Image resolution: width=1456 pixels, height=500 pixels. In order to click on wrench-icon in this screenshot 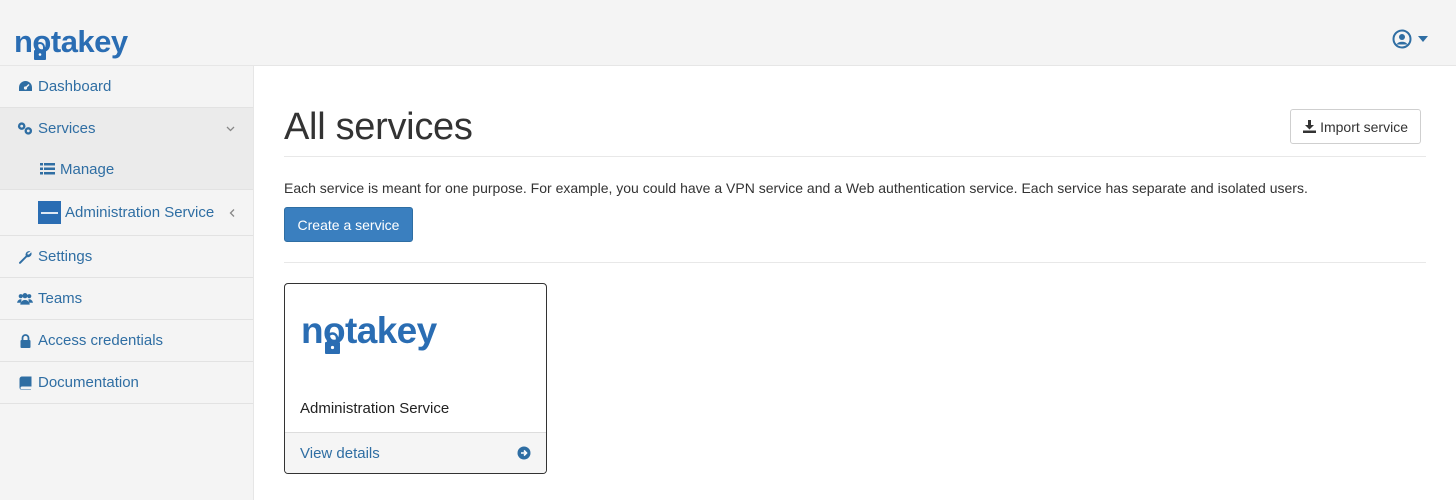, I will do `click(25, 257)`.